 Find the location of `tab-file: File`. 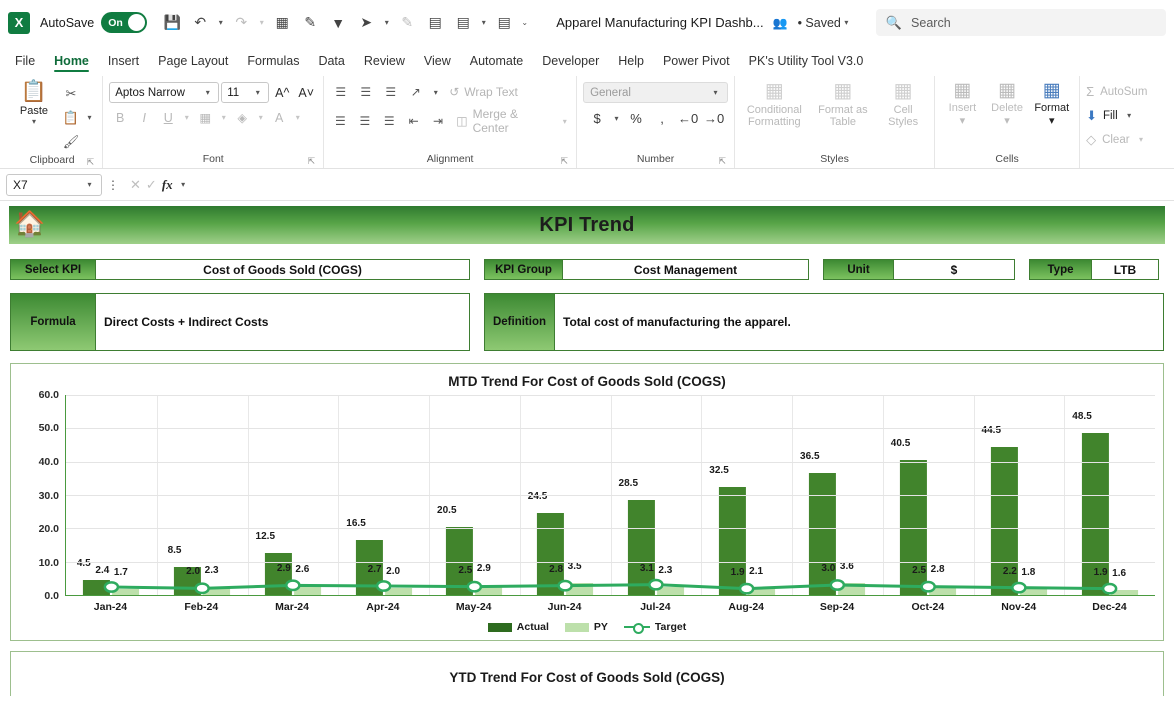

tab-file: File is located at coordinates (25, 62).